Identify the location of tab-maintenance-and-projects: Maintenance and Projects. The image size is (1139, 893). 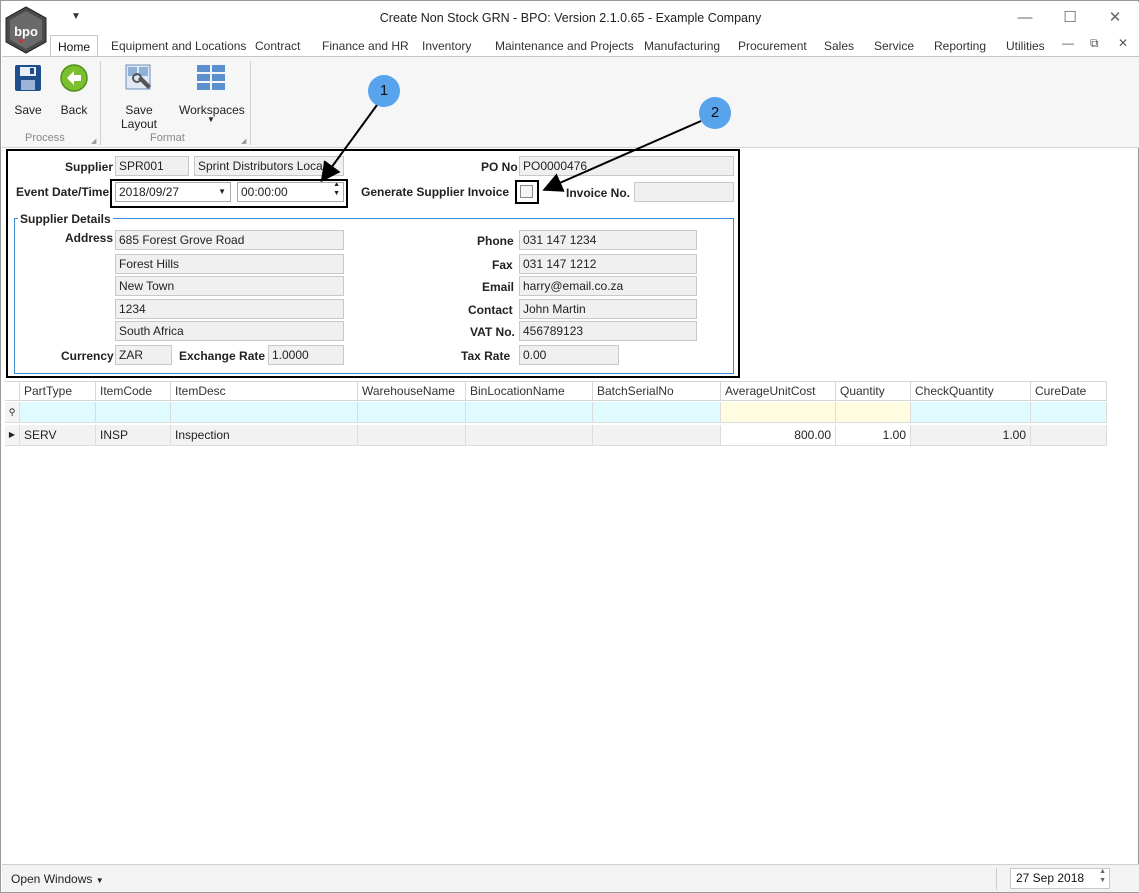
(564, 46).